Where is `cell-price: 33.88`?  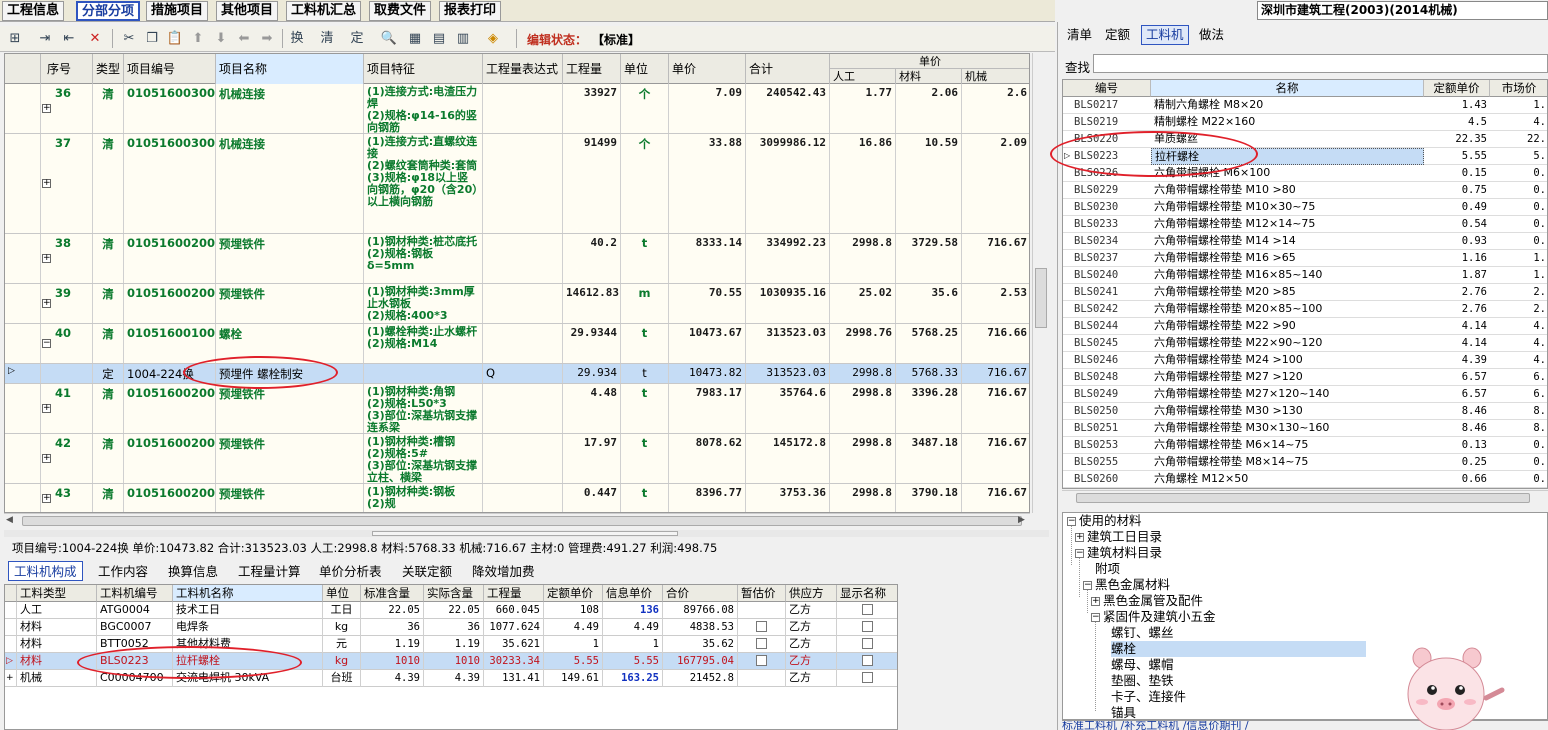 cell-price: 33.88 is located at coordinates (707, 183).